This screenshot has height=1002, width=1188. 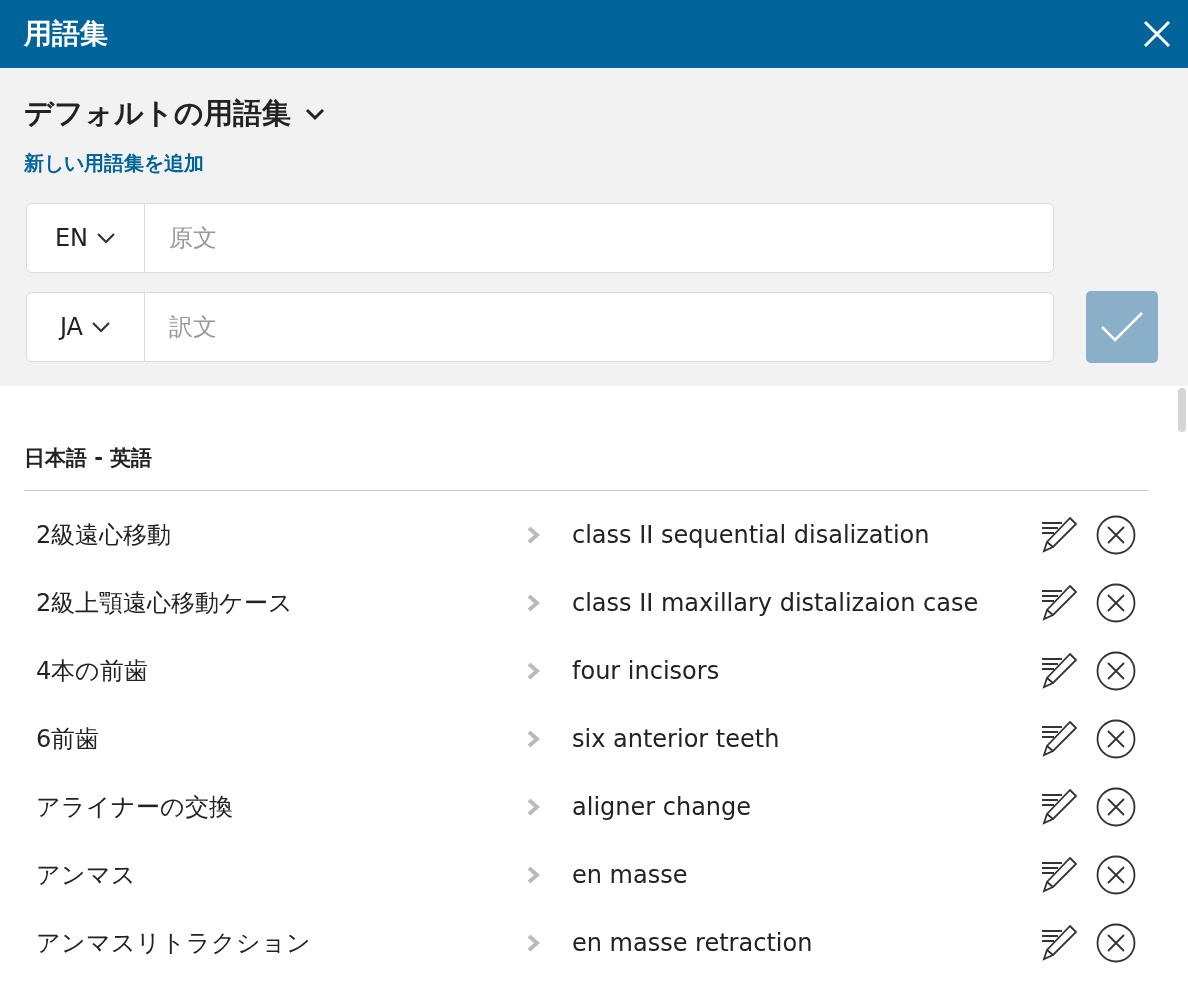 I want to click on glossary-dropdown: デフォルトの用語集, so click(x=174, y=114).